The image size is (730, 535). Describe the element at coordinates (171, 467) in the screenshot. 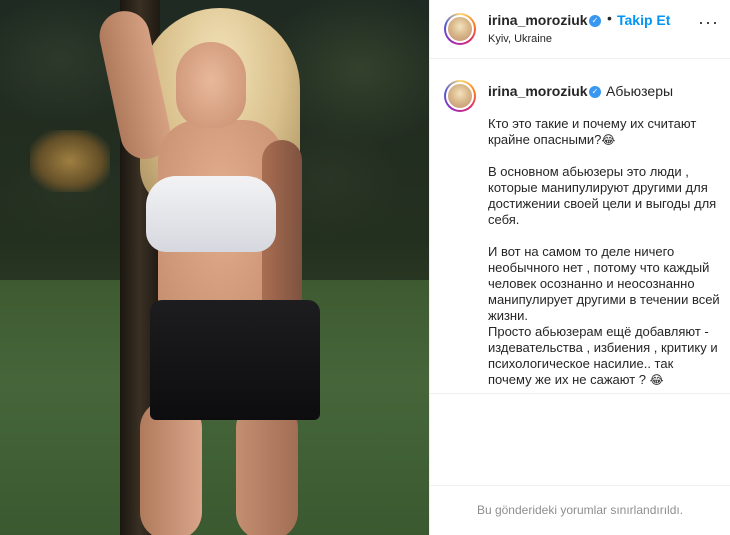

I see `figure-left-leg` at that location.